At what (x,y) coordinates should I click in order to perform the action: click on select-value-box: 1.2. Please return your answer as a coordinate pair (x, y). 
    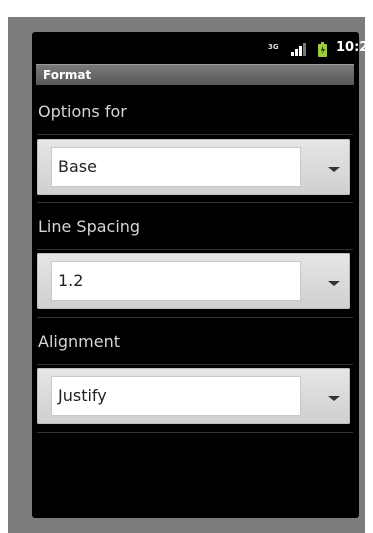
    Looking at the image, I should click on (176, 281).